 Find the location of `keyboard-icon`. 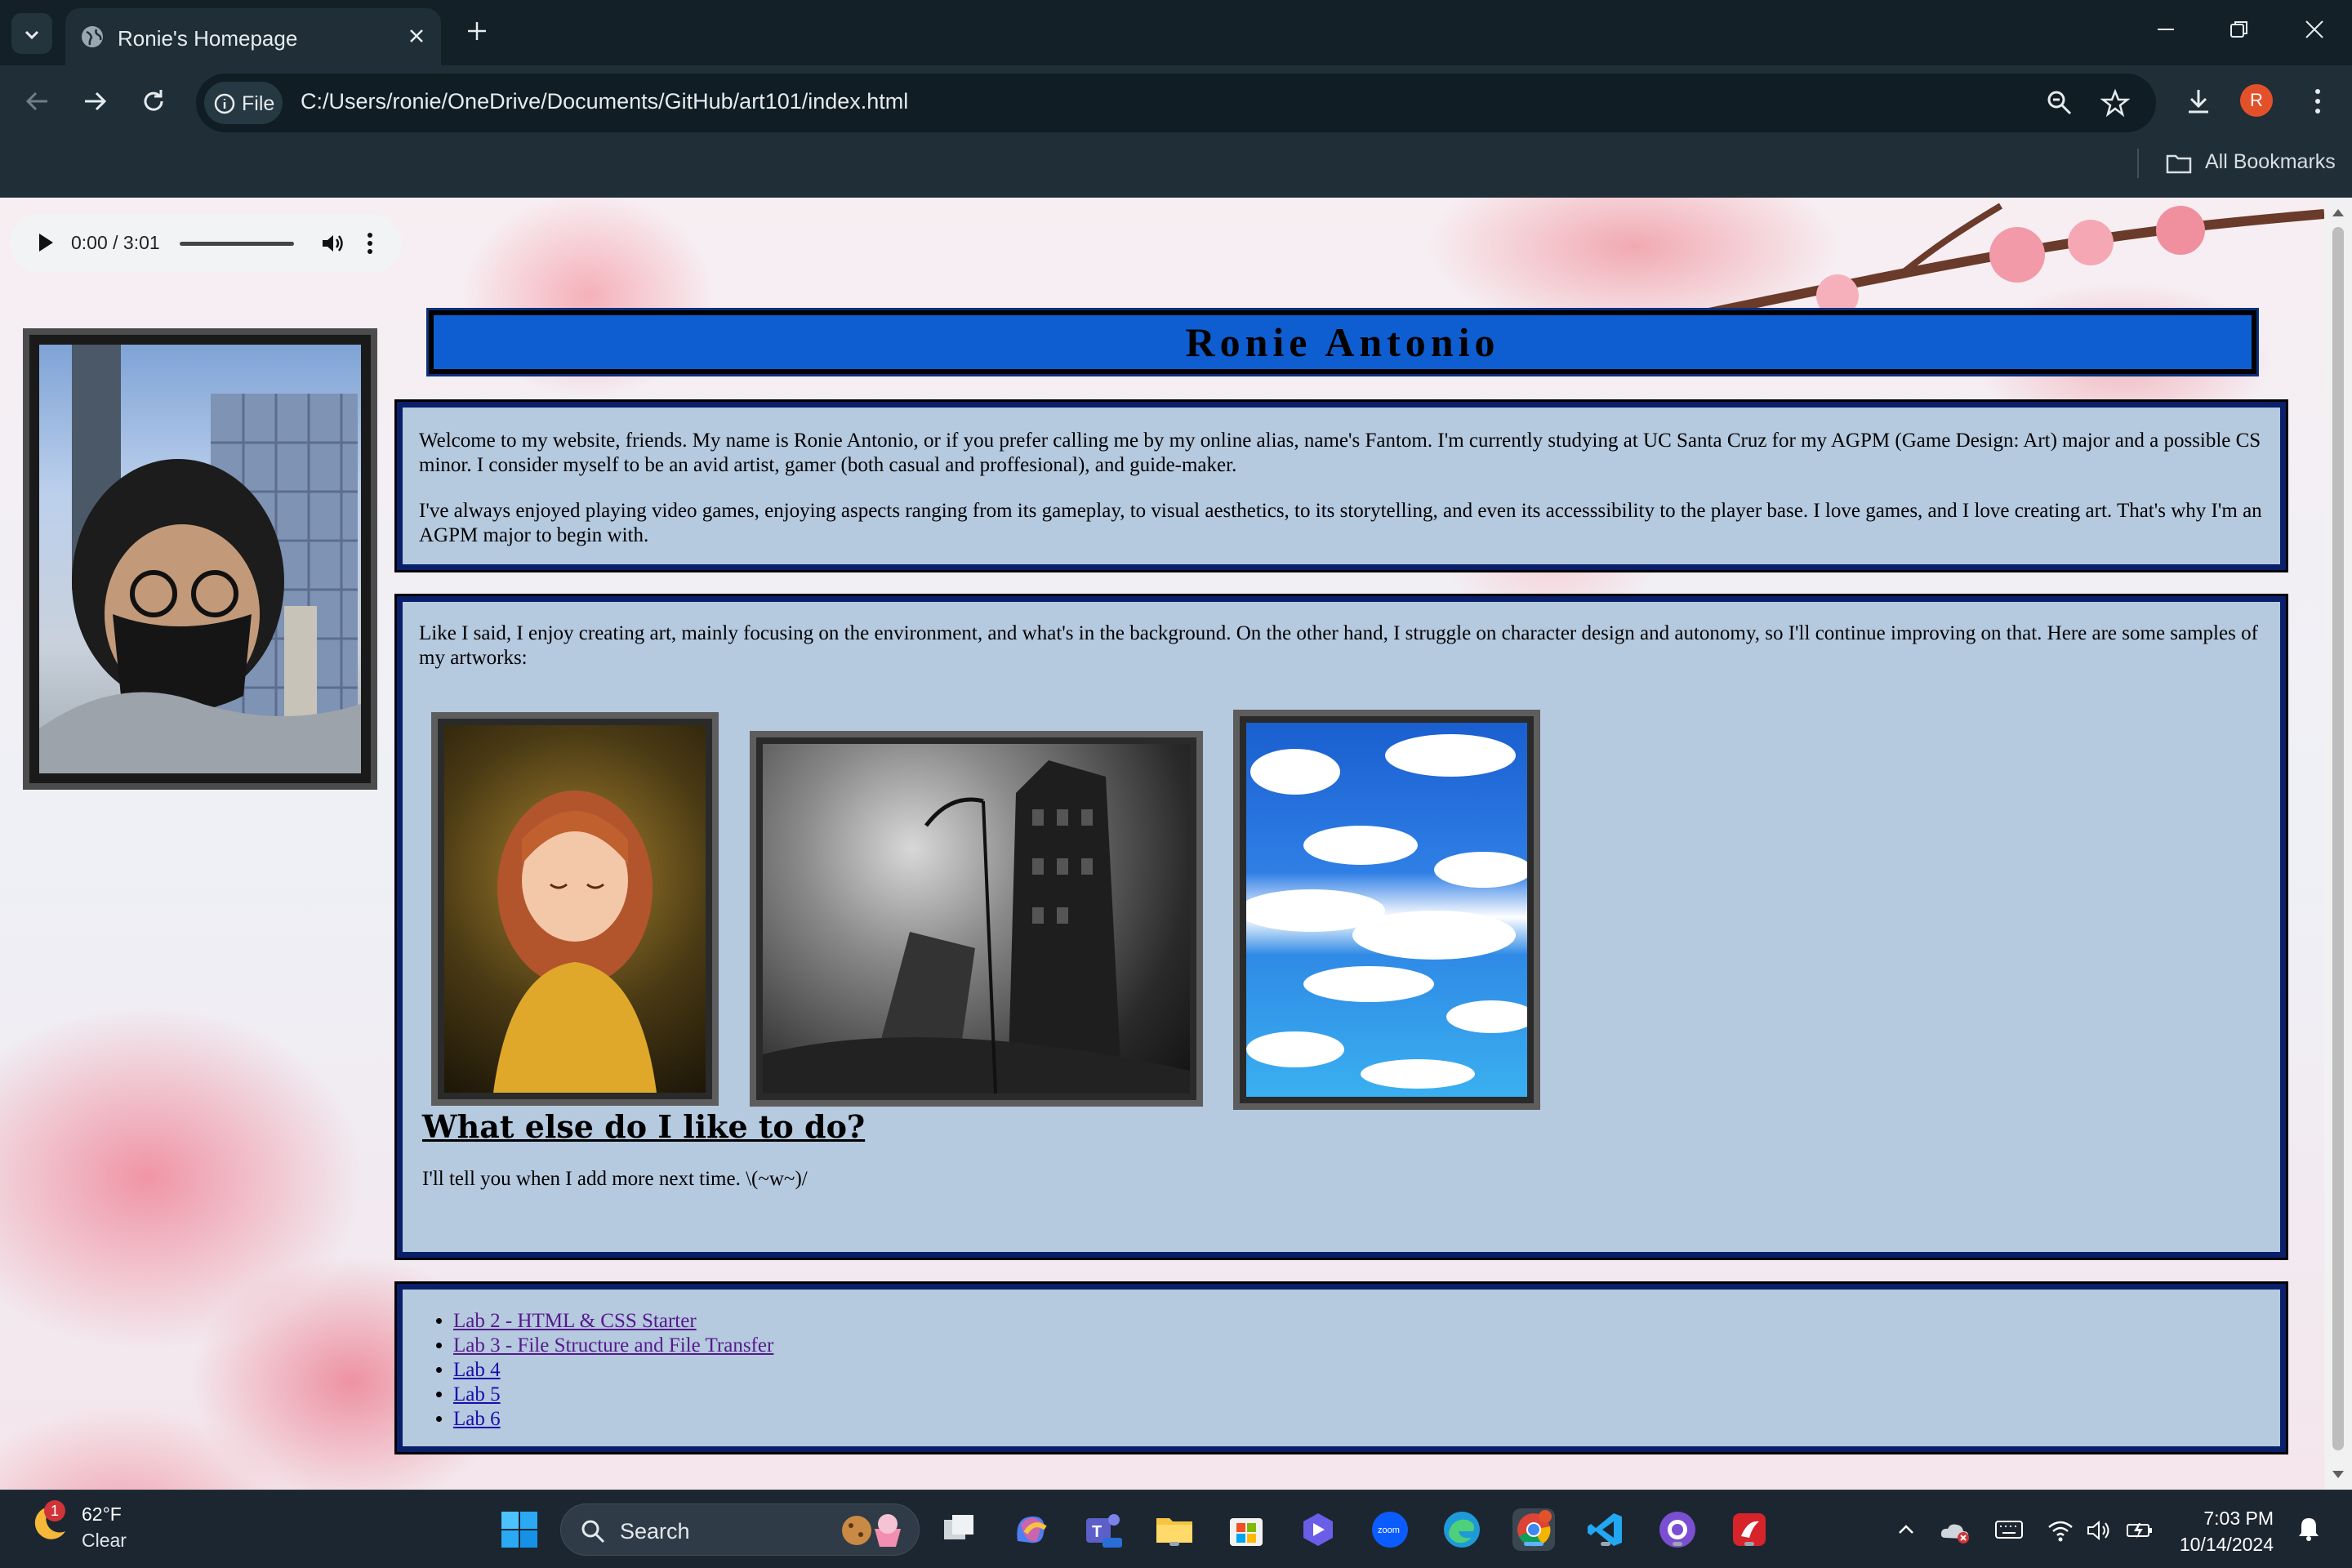

keyboard-icon is located at coordinates (2009, 1529).